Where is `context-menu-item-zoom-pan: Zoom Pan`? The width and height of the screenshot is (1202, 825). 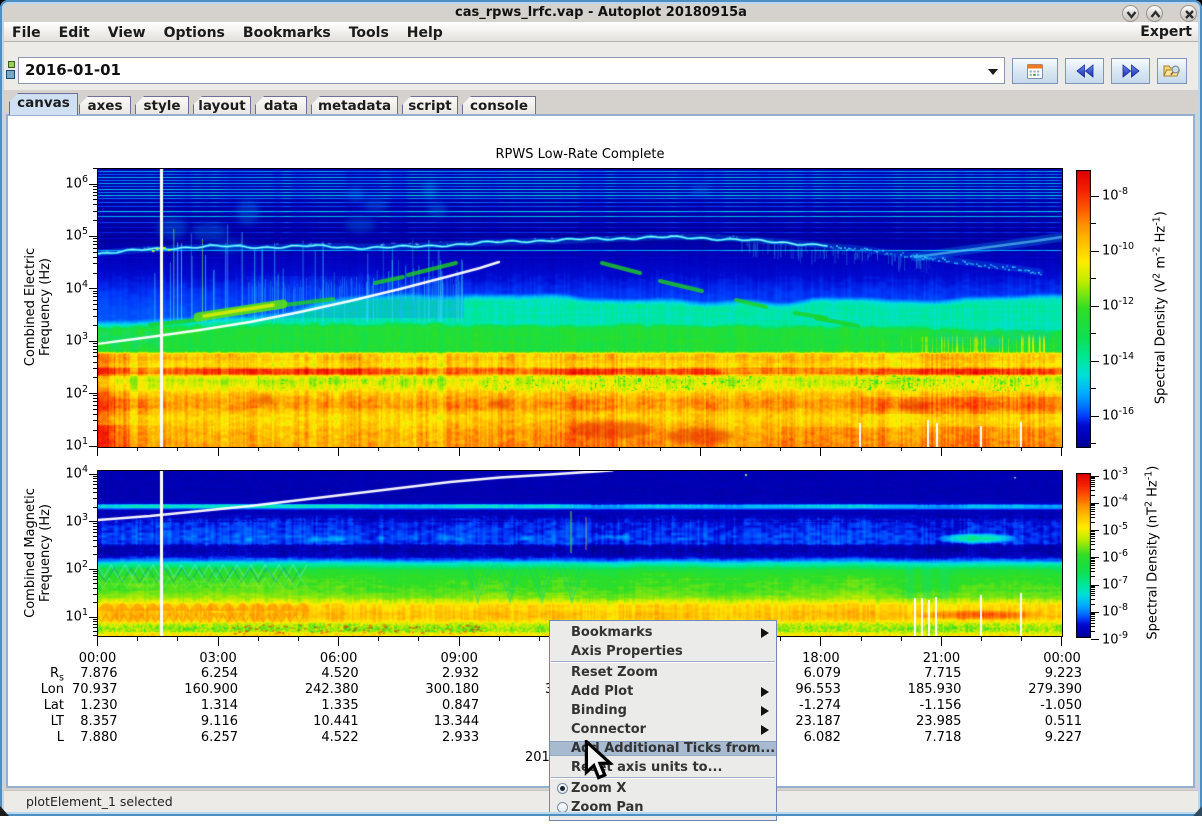
context-menu-item-zoom-pan: Zoom Pan is located at coordinates (663, 807).